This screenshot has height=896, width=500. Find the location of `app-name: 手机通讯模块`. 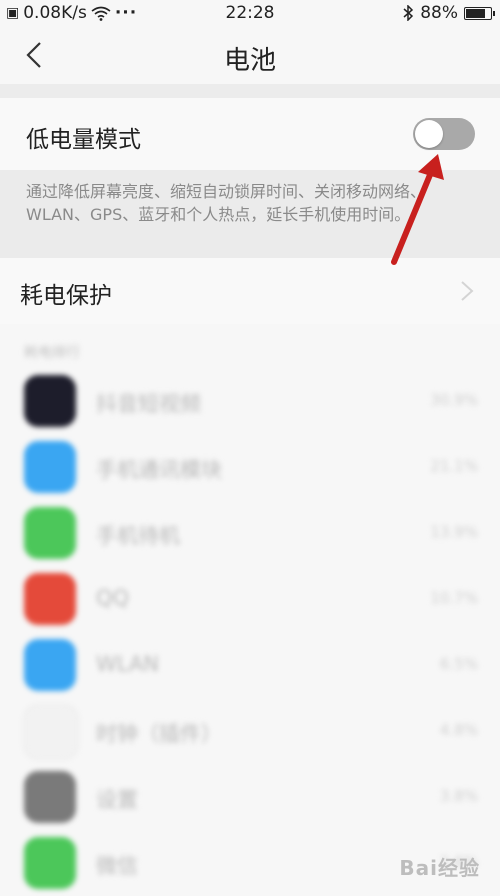

app-name: 手机通讯模块 is located at coordinates (159, 470).